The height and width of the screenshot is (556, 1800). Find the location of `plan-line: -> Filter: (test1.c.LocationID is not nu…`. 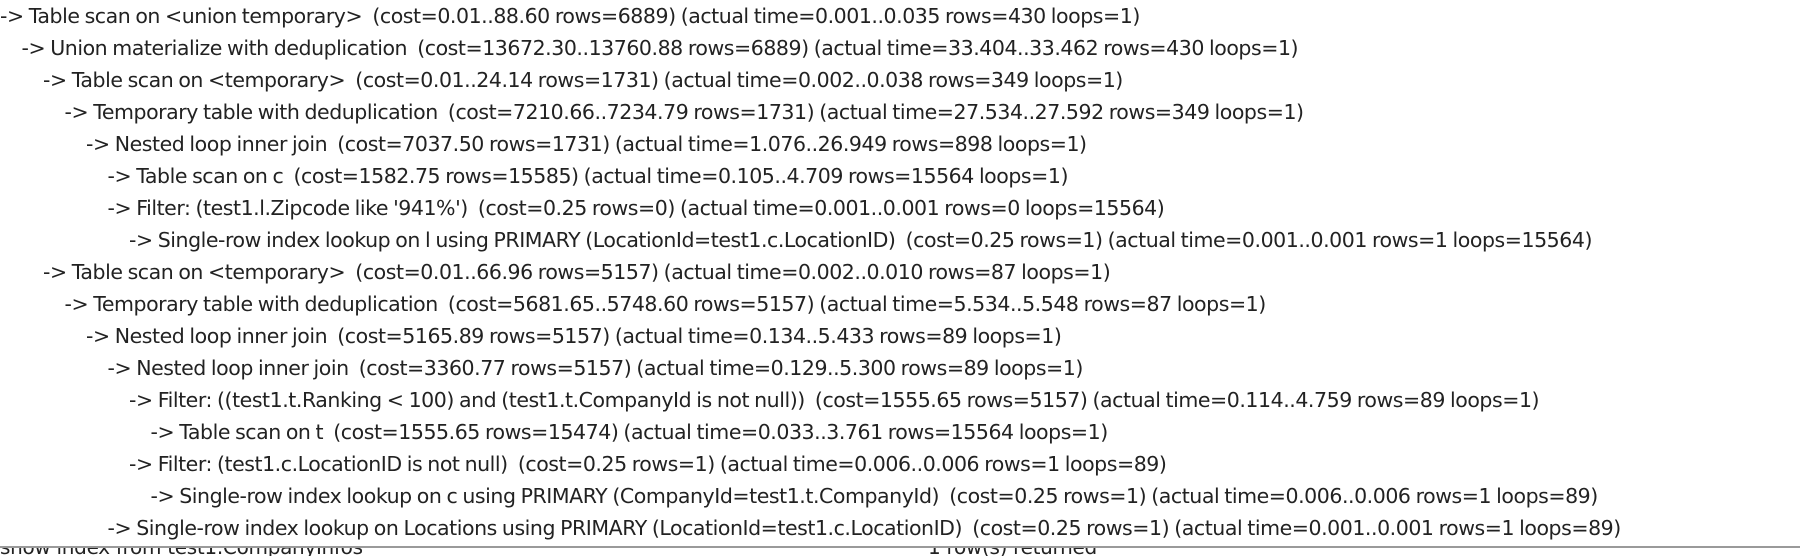

plan-line: -> Filter: (test1.c.LocationID is not nu… is located at coordinates (648, 464).